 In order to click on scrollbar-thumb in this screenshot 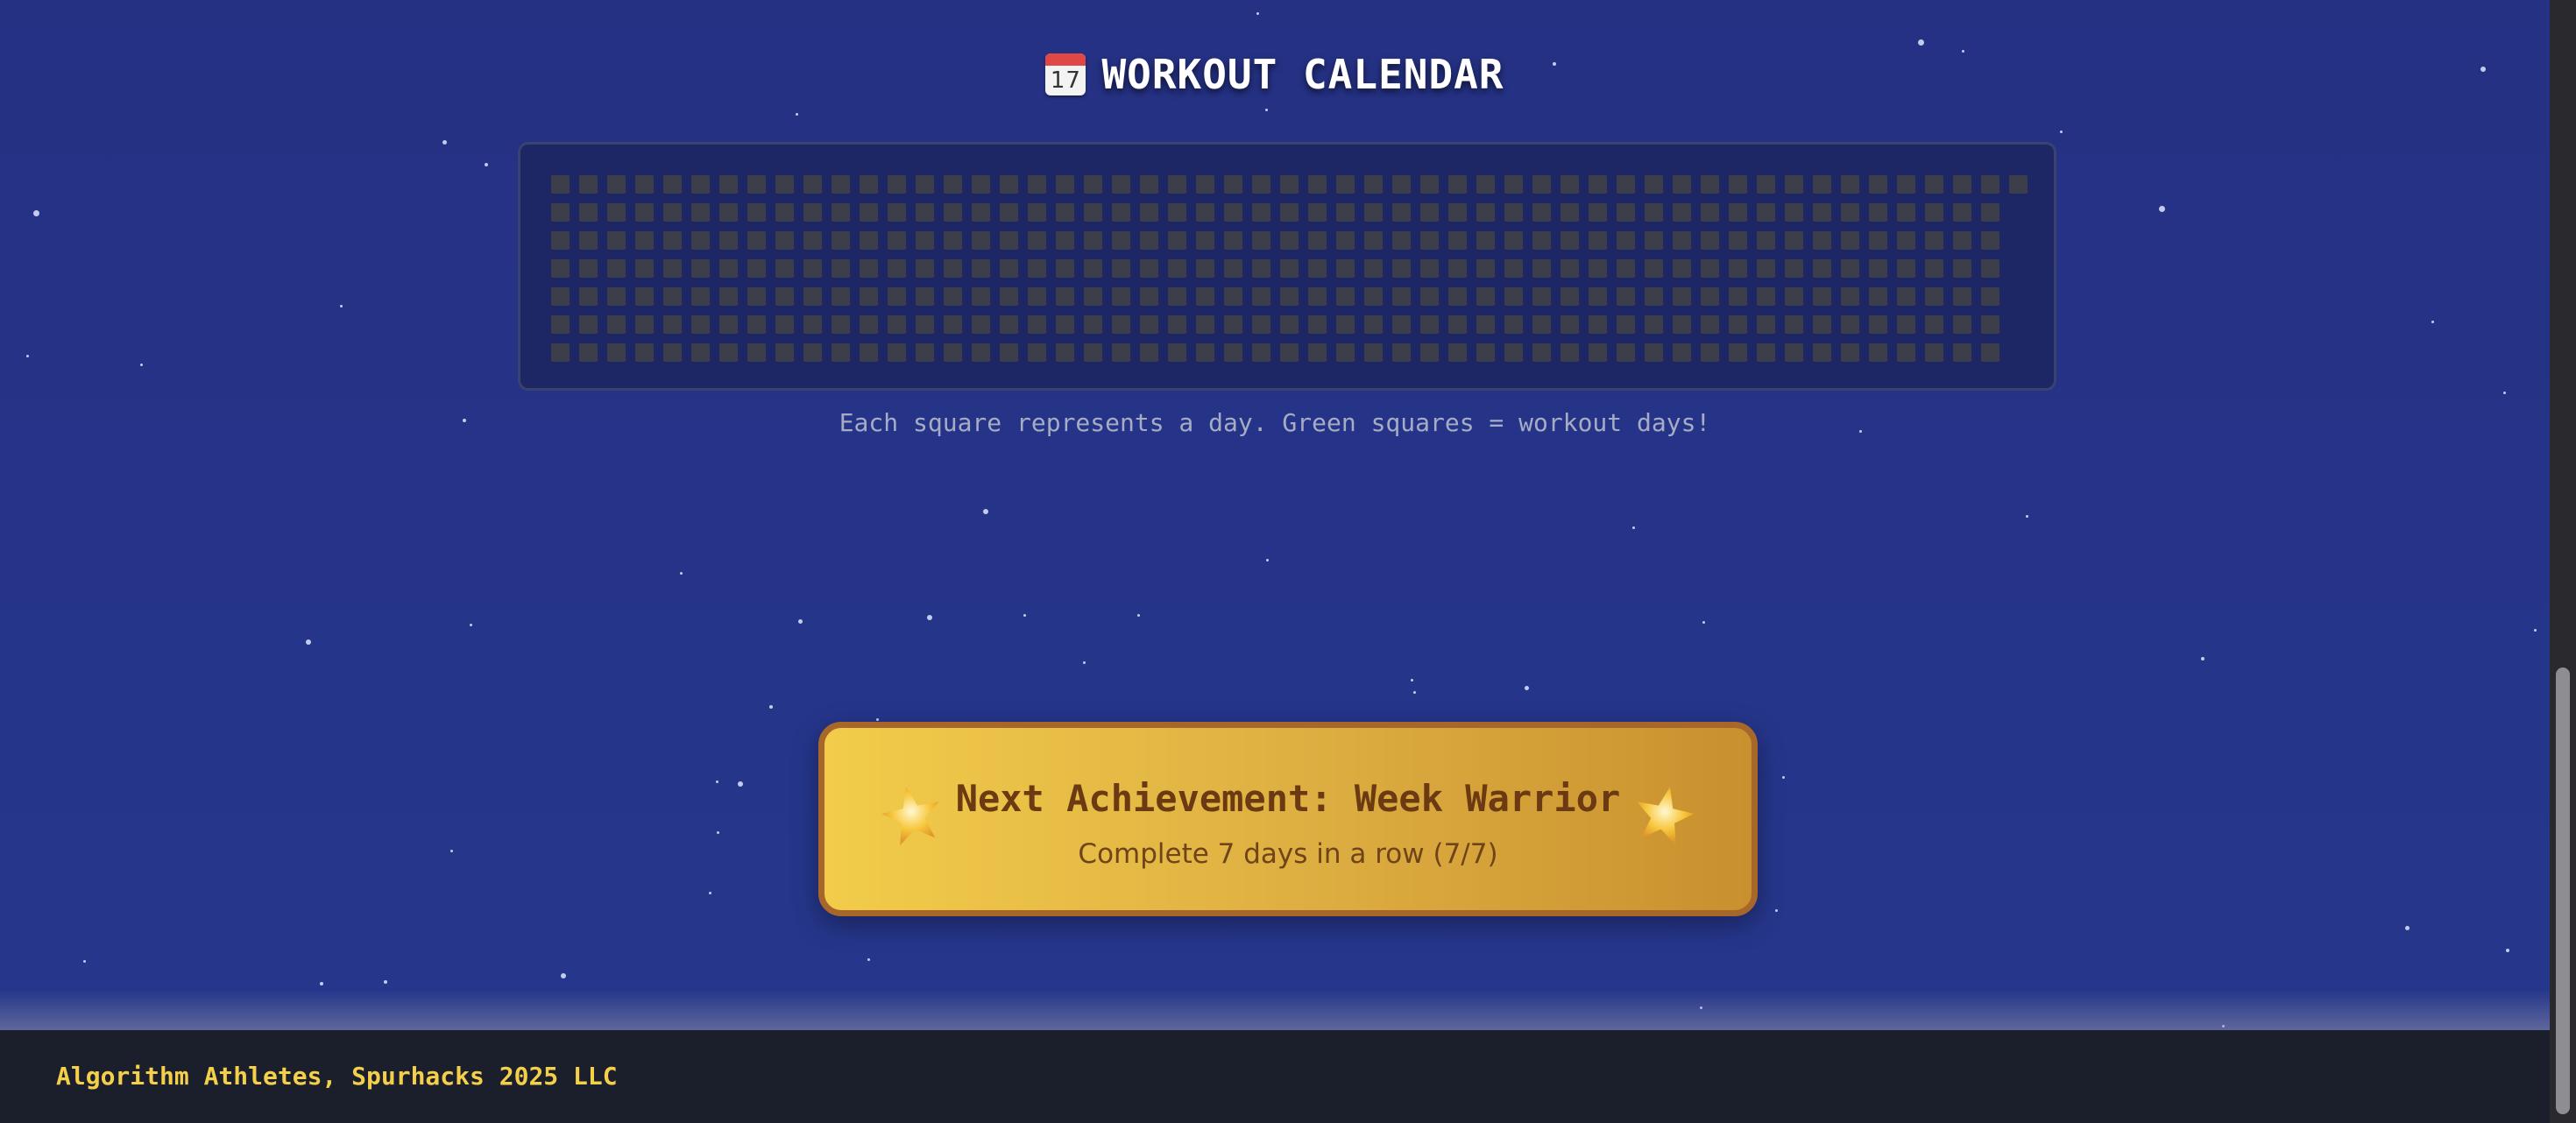, I will do `click(2563, 890)`.